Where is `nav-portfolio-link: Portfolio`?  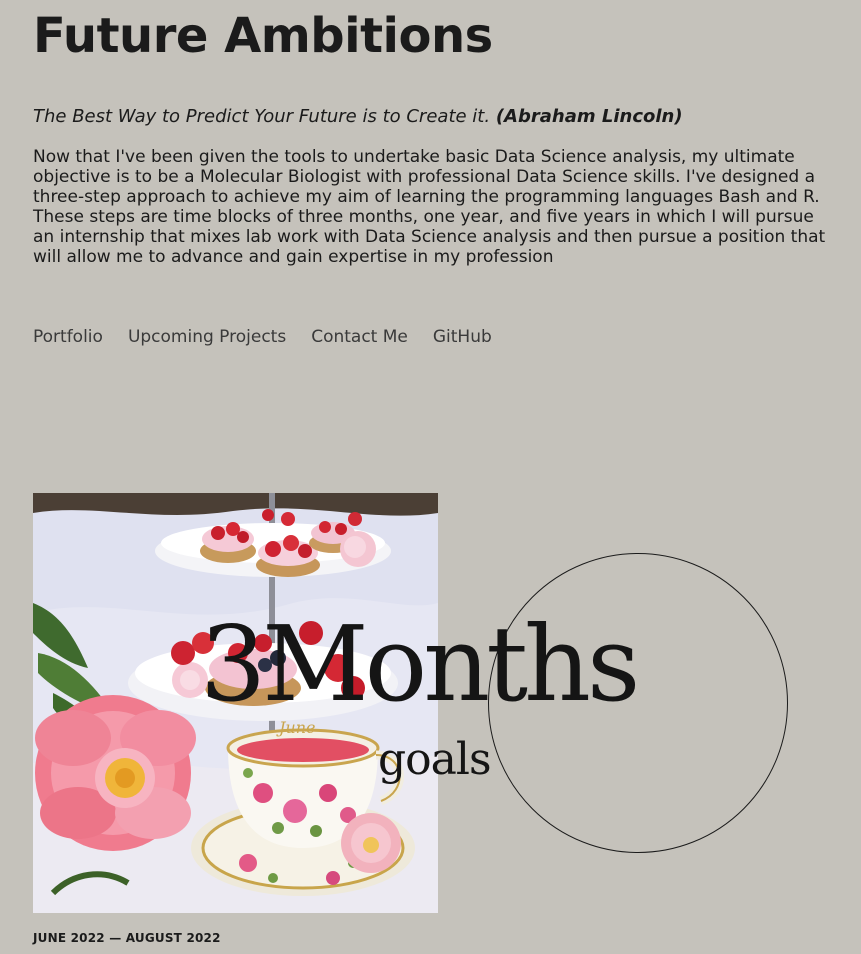
nav-portfolio-link: Portfolio is located at coordinates (68, 337).